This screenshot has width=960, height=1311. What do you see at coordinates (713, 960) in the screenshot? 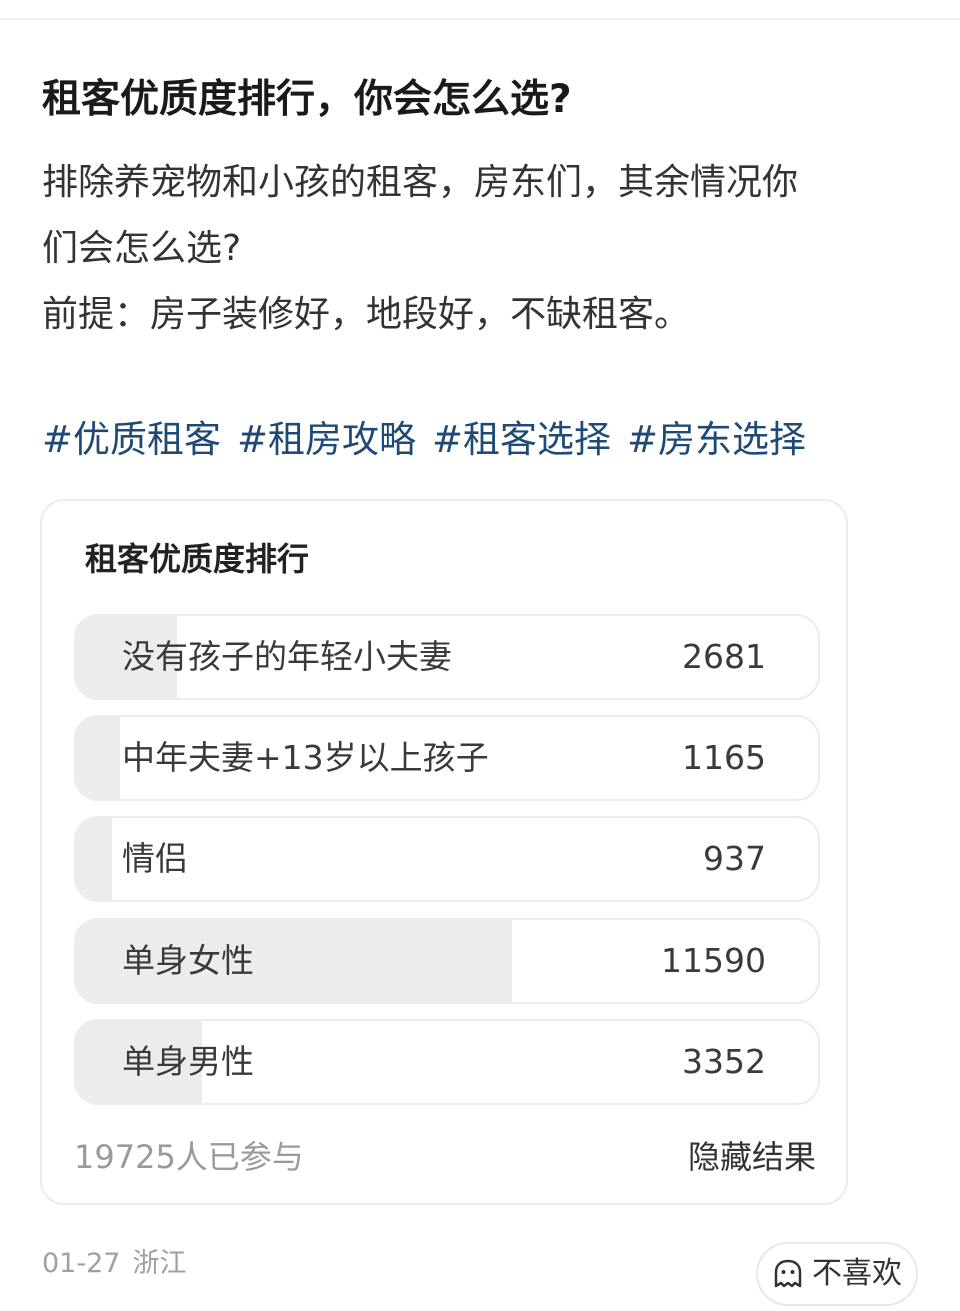
I see `poll-option-count: 11590` at bounding box center [713, 960].